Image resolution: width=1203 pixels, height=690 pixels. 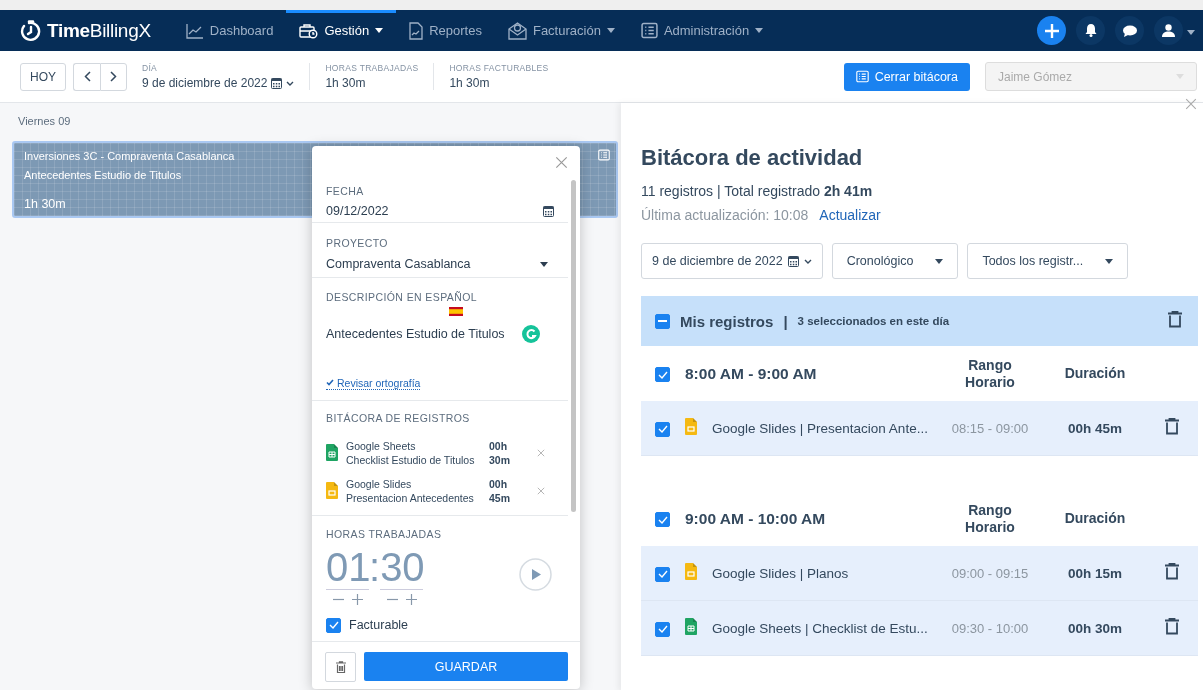 What do you see at coordinates (990, 428) in the screenshot?
I see `time-range: 08:15 - 09:00` at bounding box center [990, 428].